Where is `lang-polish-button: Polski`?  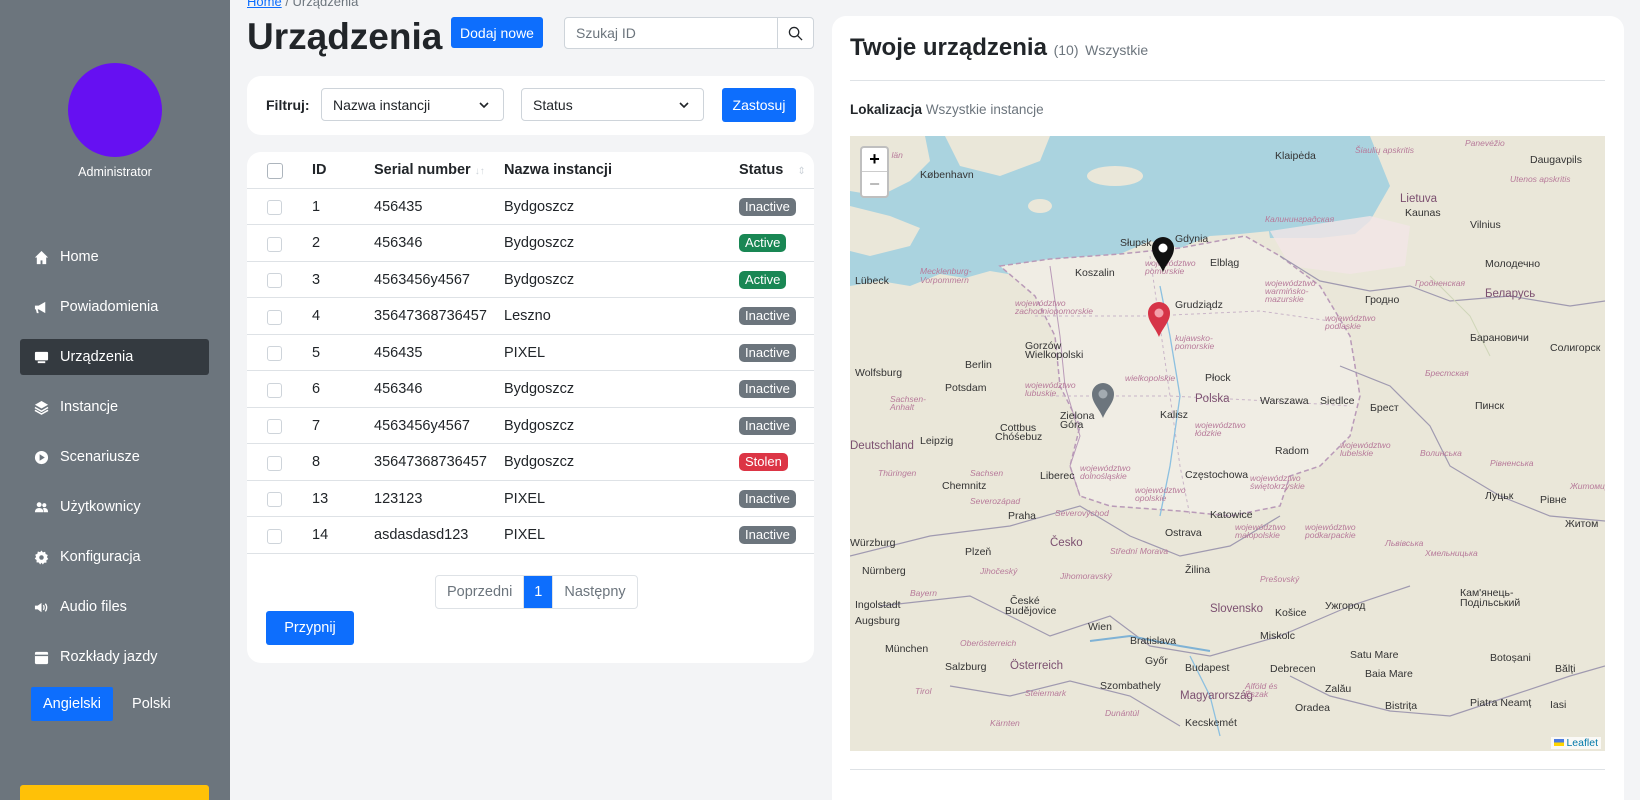
lang-polish-button: Polski is located at coordinates (151, 704).